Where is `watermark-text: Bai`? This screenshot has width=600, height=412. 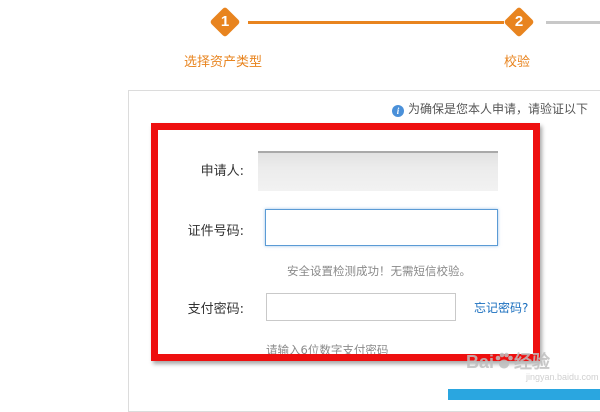
watermark-text: Bai is located at coordinates (480, 362).